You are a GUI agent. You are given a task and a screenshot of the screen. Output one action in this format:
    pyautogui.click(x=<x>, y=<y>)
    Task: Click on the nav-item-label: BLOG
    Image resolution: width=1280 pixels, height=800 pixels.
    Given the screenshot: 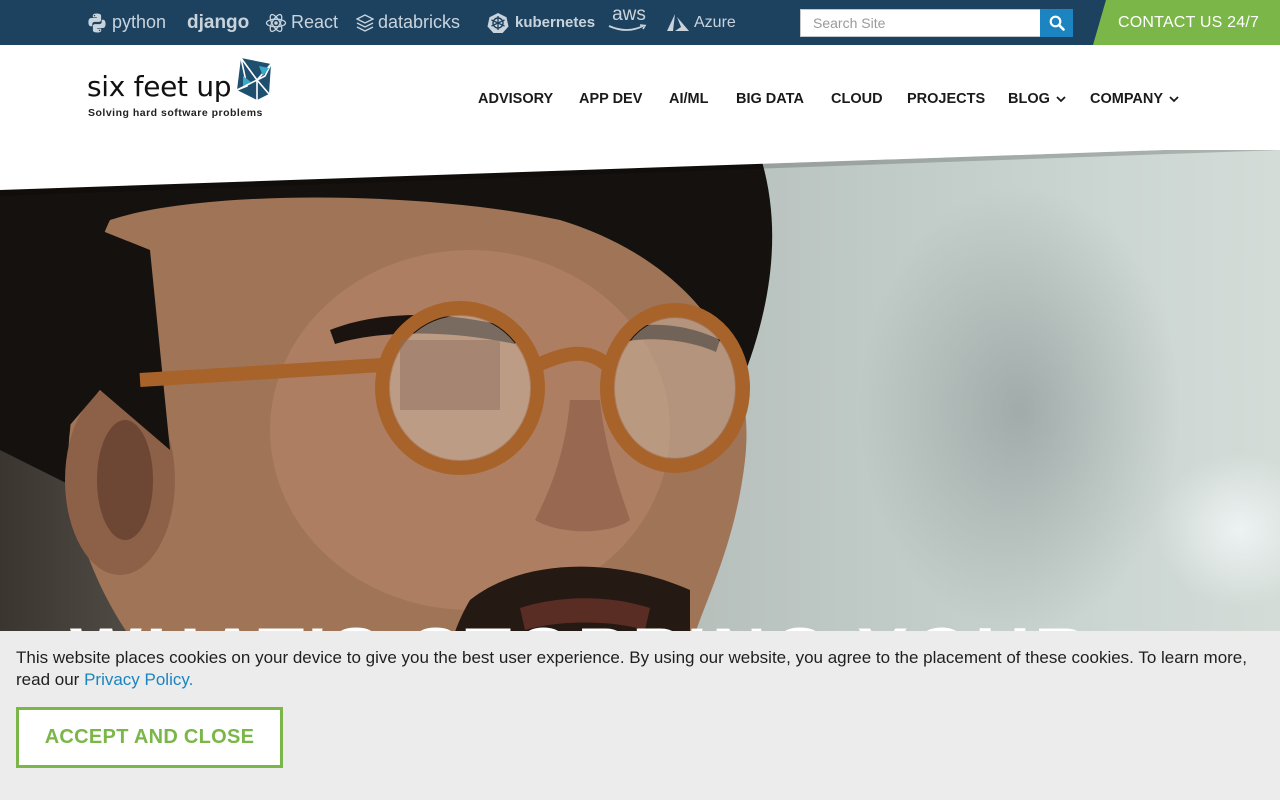 What is the action you would take?
    pyautogui.click(x=1029, y=99)
    